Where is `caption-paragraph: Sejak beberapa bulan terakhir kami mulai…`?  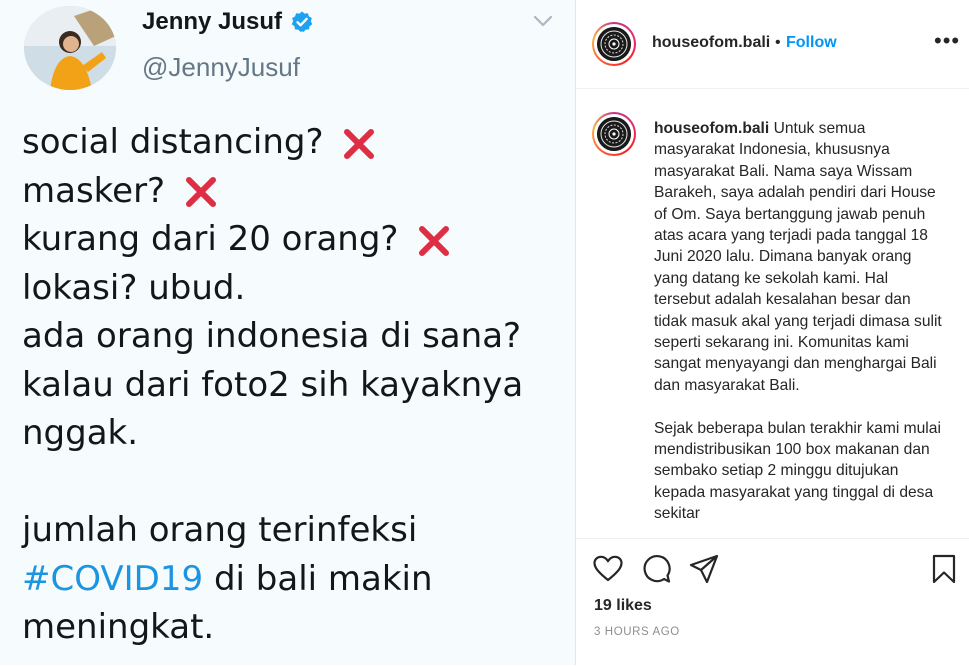 caption-paragraph: Sejak beberapa bulan terakhir kami mulai… is located at coordinates (797, 471).